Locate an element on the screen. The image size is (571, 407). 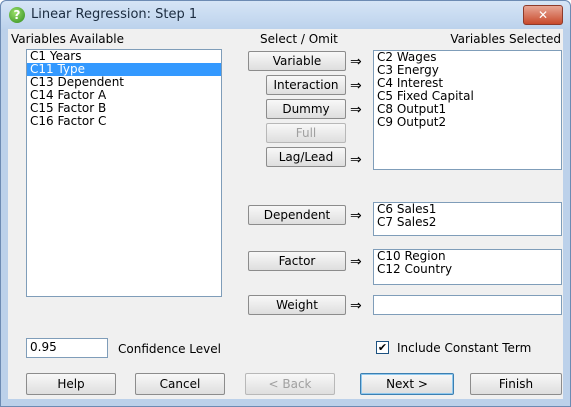
variable-button: Variable is located at coordinates (297, 61).